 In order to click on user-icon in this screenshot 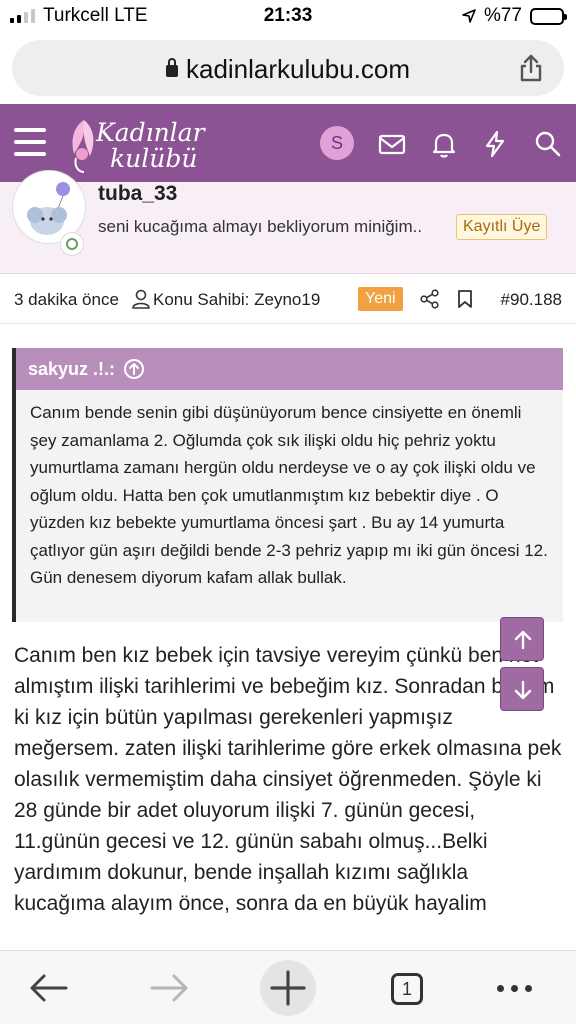, I will do `click(141, 299)`.